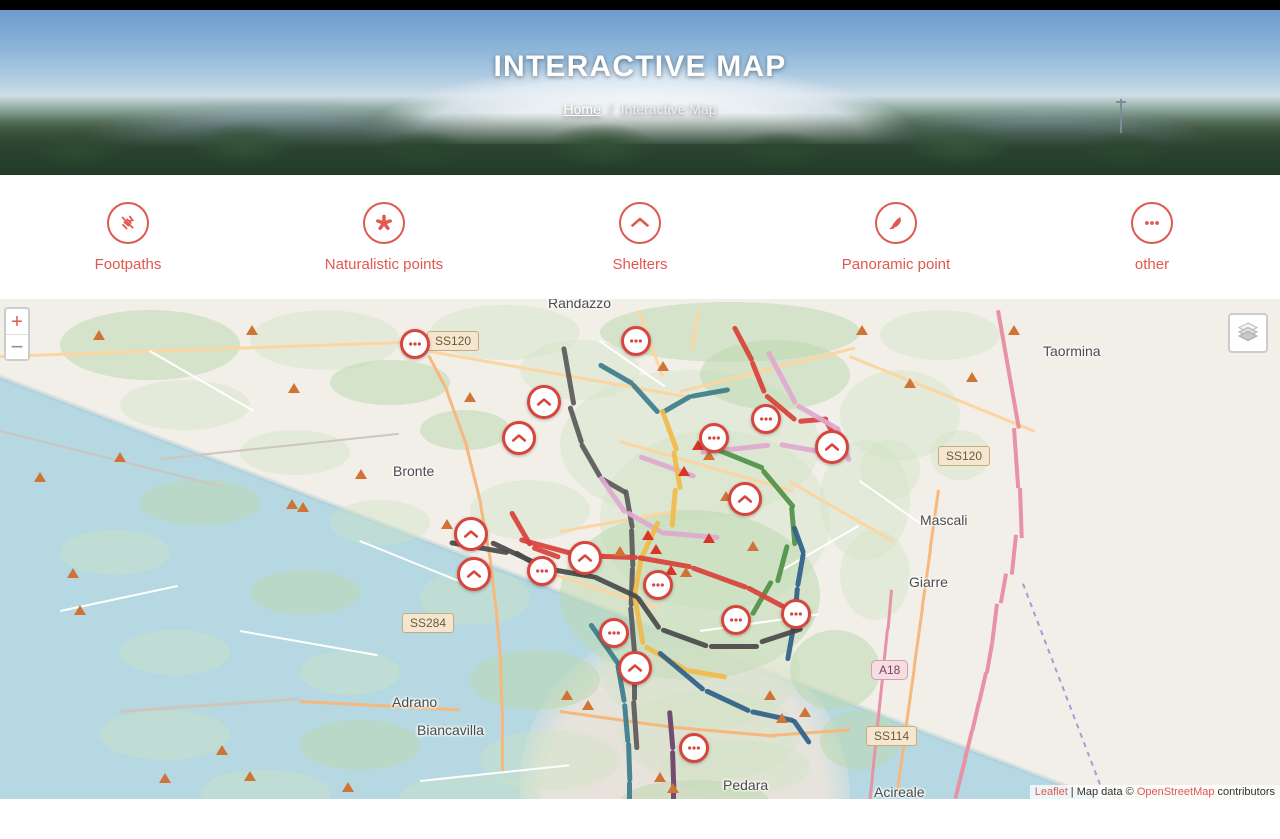  I want to click on leaflet-link: Leaflet, so click(1051, 792).